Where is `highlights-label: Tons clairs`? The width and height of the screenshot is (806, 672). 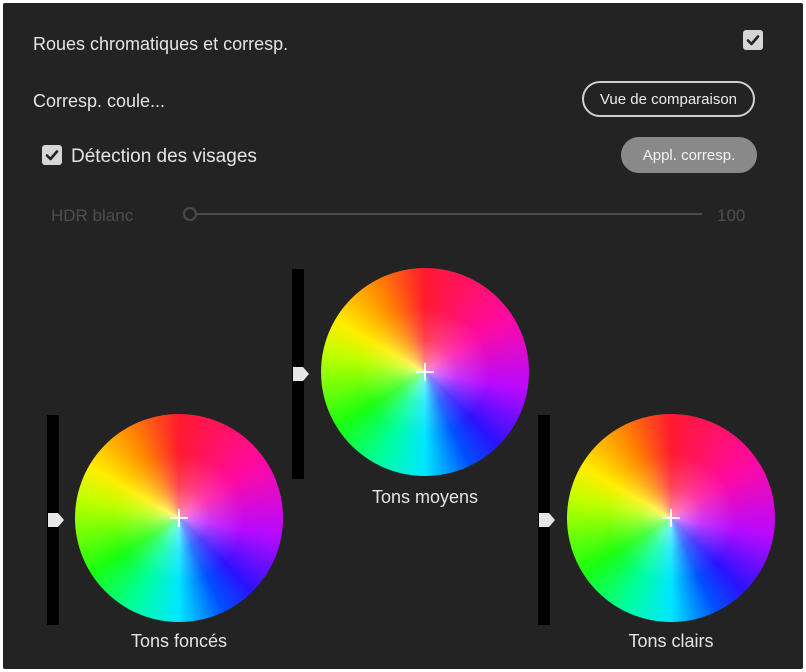
highlights-label: Tons clairs is located at coordinates (671, 641).